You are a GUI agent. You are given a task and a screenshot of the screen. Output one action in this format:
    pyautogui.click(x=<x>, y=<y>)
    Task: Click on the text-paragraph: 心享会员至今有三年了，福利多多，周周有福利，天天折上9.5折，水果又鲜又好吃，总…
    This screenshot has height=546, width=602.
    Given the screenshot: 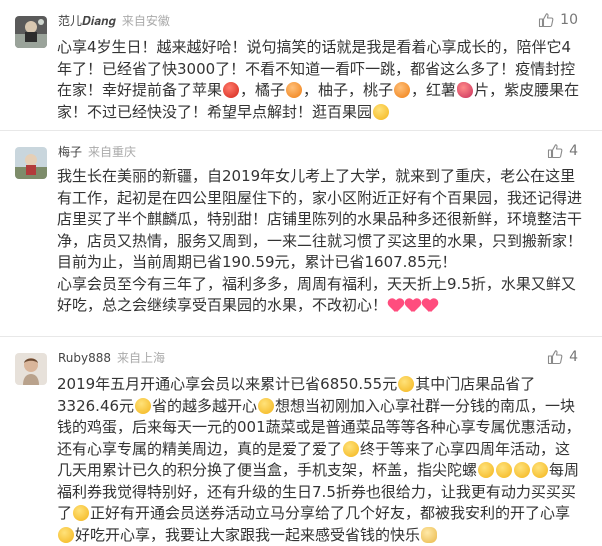 What is the action you would take?
    pyautogui.click(x=319, y=295)
    